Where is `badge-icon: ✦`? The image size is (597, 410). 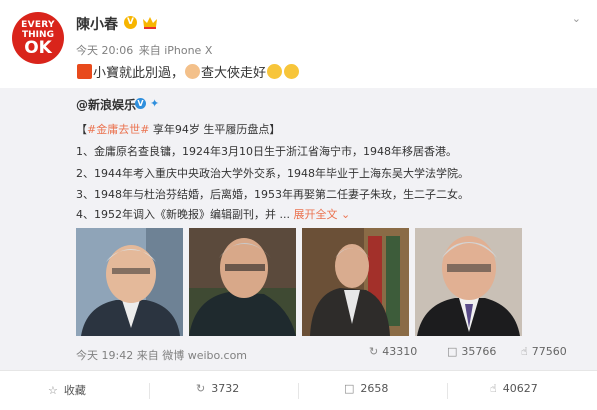 badge-icon: ✦ is located at coordinates (155, 103).